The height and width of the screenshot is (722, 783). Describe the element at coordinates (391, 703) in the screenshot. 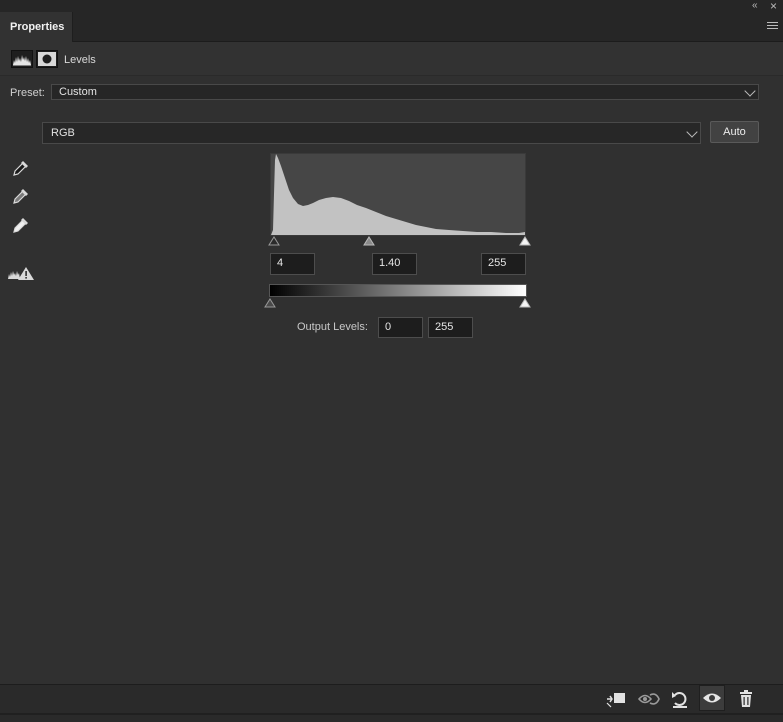

I see `panel-footer` at that location.